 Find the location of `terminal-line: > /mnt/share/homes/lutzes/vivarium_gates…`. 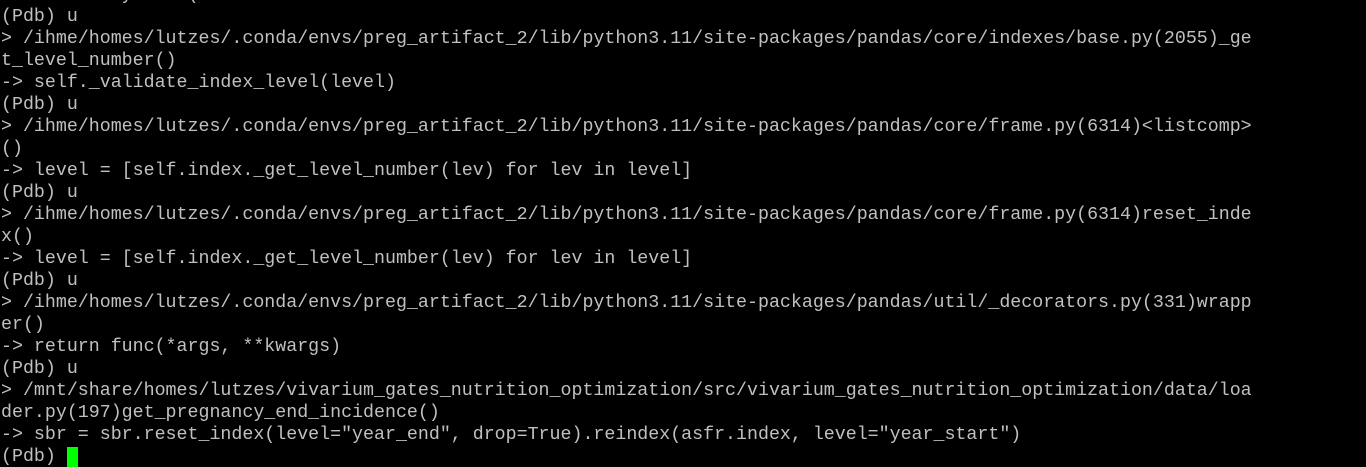

terminal-line: > /mnt/share/homes/lutzes/vivarium_gates… is located at coordinates (626, 391).